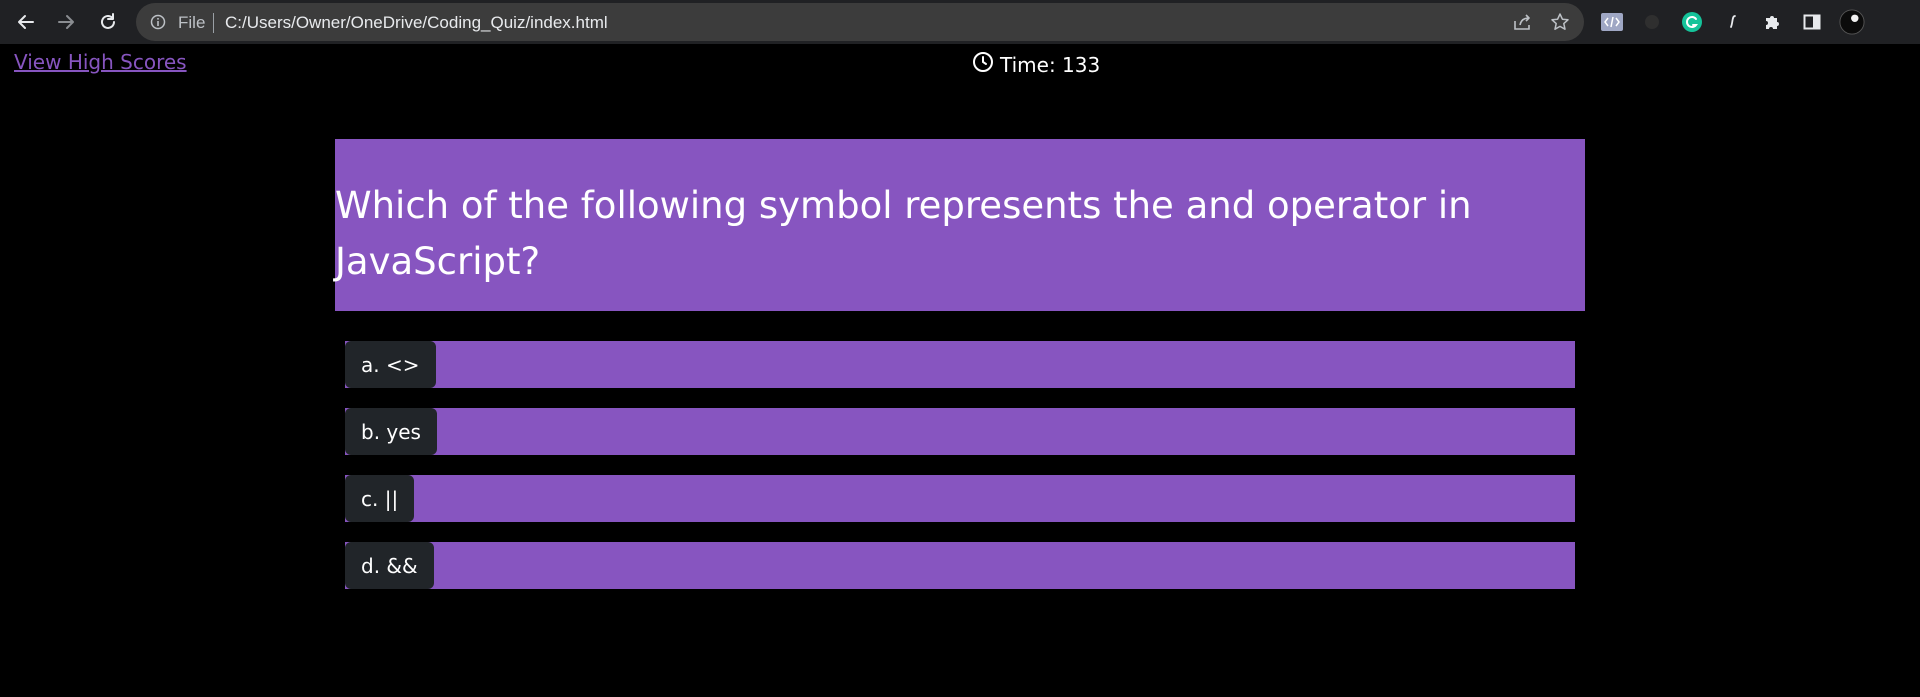 Image resolution: width=1920 pixels, height=697 pixels. Describe the element at coordinates (1612, 22) in the screenshot. I see `code-extension-icon` at that location.